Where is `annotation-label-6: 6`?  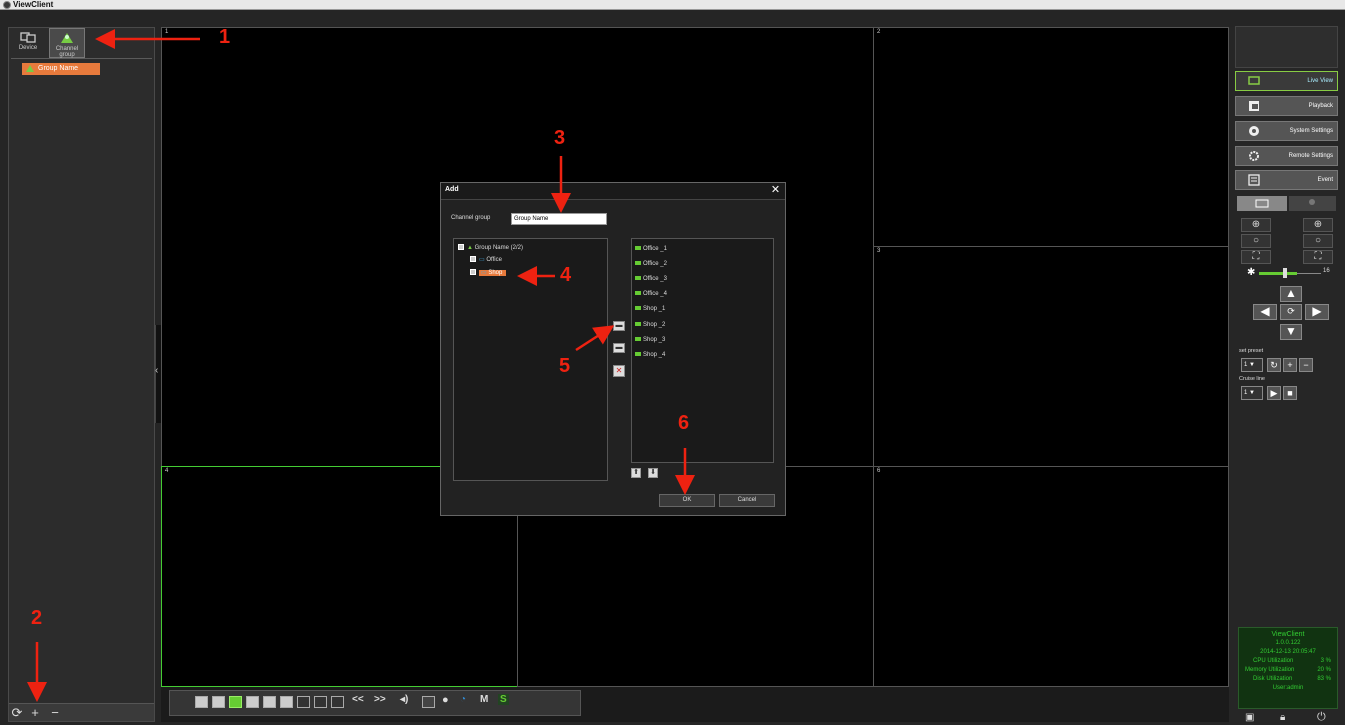
annotation-label-6: 6 is located at coordinates (684, 423).